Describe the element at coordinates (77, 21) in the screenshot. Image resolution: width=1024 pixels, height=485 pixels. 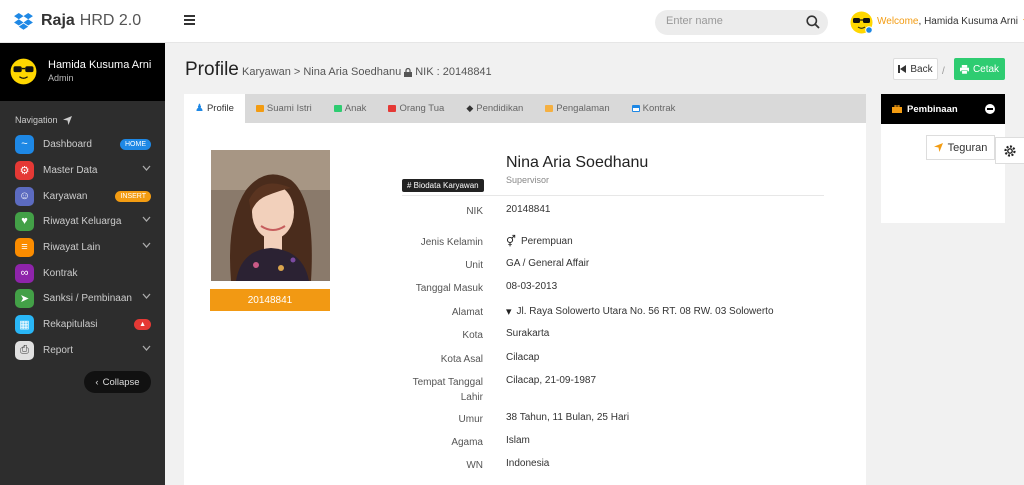
I see `brand: Raja HRD 2.0` at that location.